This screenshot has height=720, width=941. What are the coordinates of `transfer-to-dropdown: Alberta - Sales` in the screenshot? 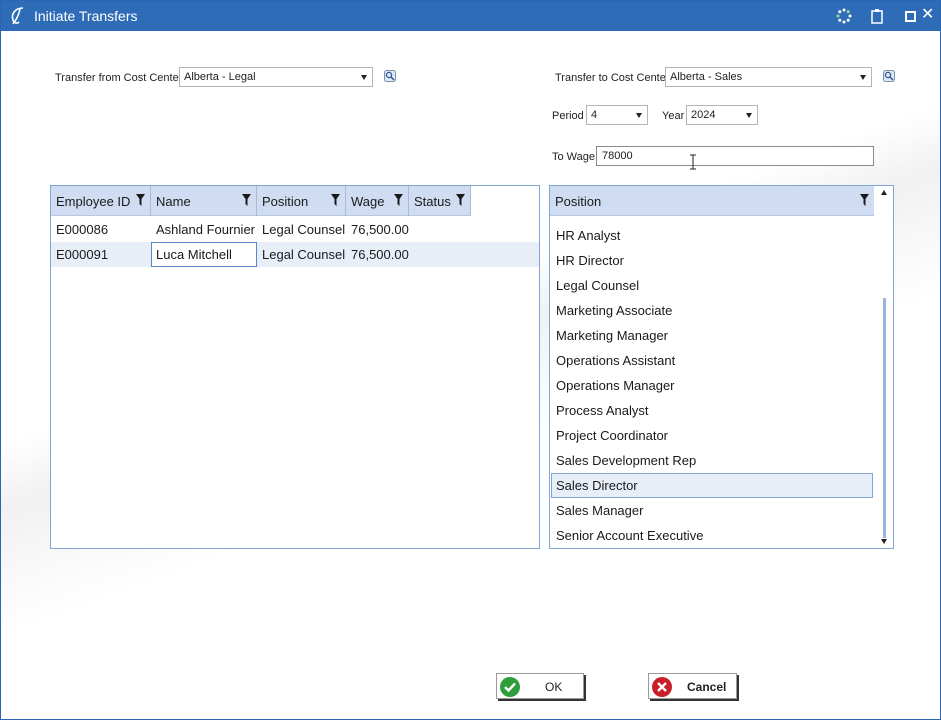 It's located at (768, 77).